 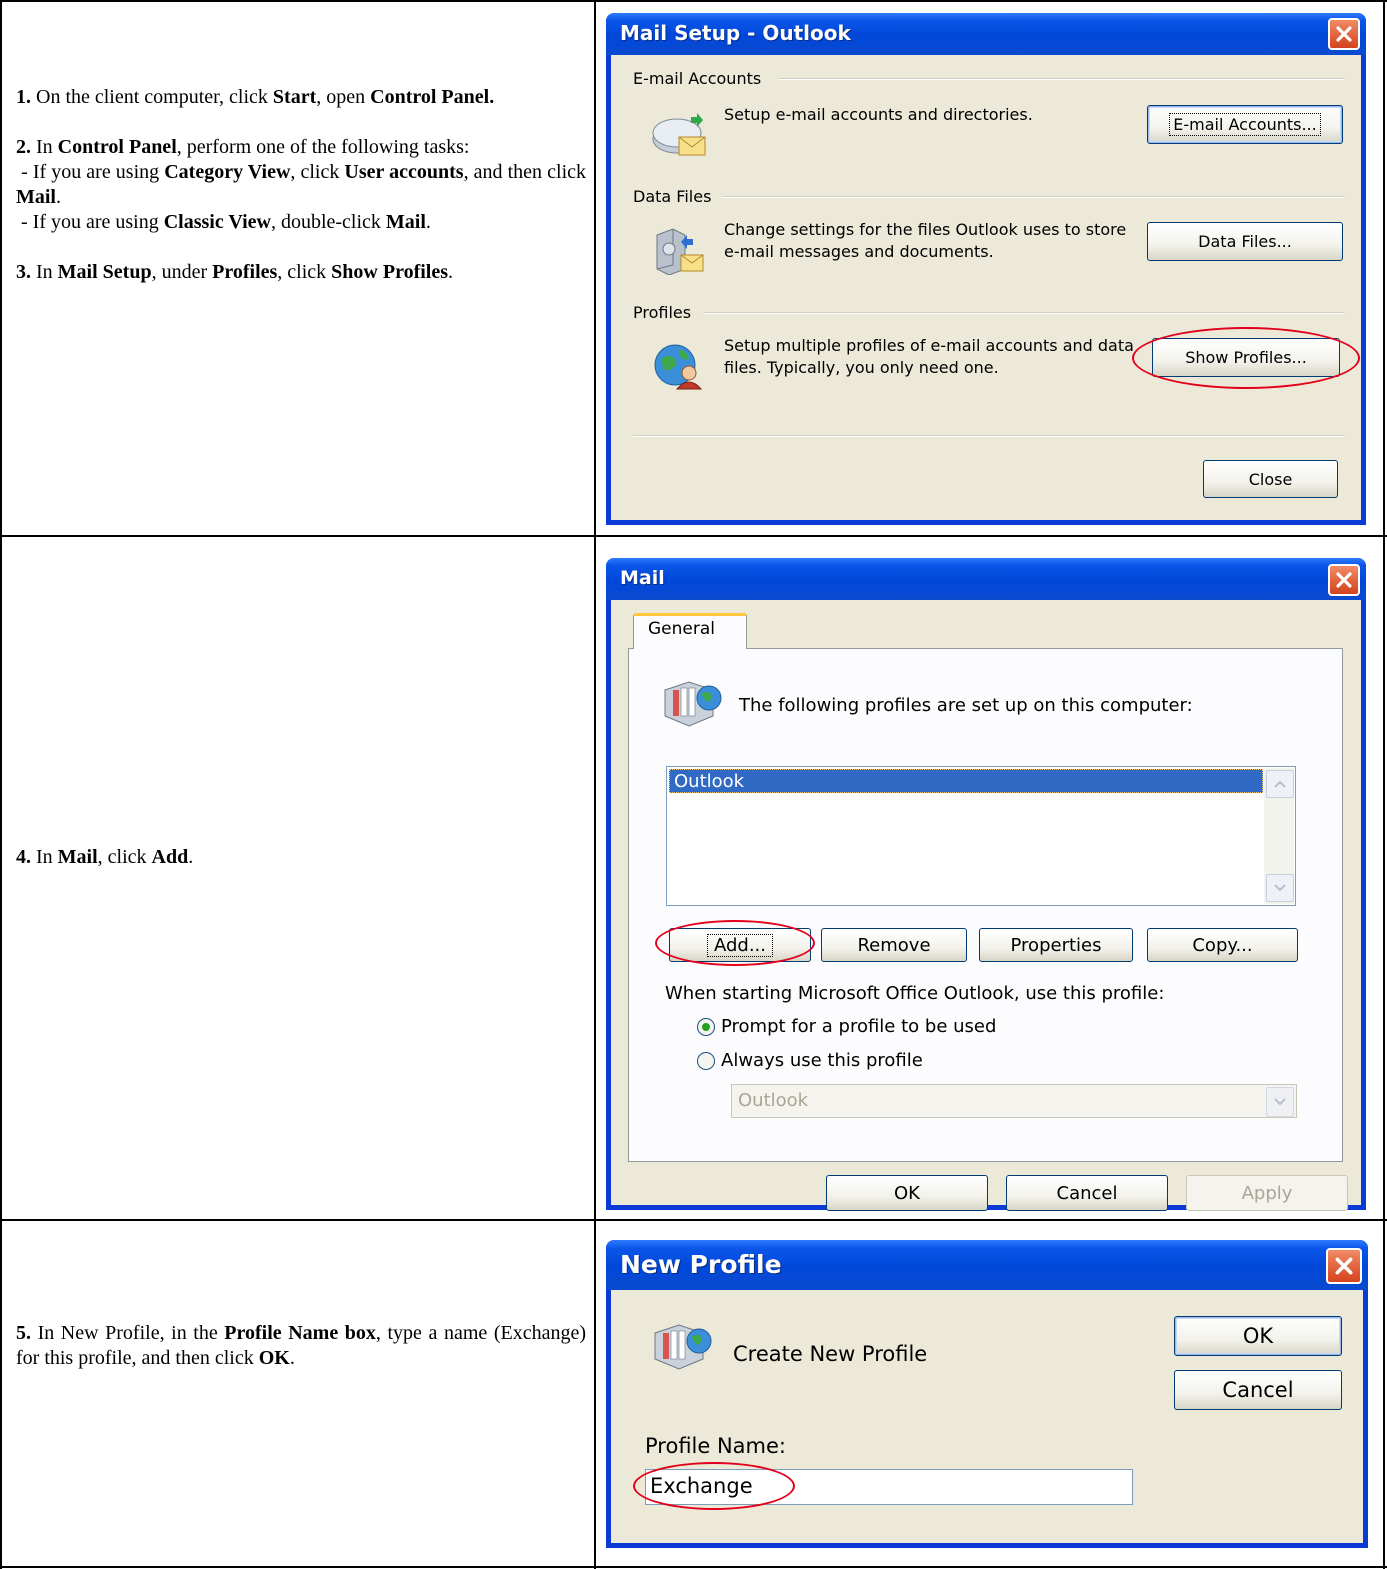 What do you see at coordinates (878, 114) in the screenshot?
I see `email-accounts-description: Setup e-mail accounts and directories.` at bounding box center [878, 114].